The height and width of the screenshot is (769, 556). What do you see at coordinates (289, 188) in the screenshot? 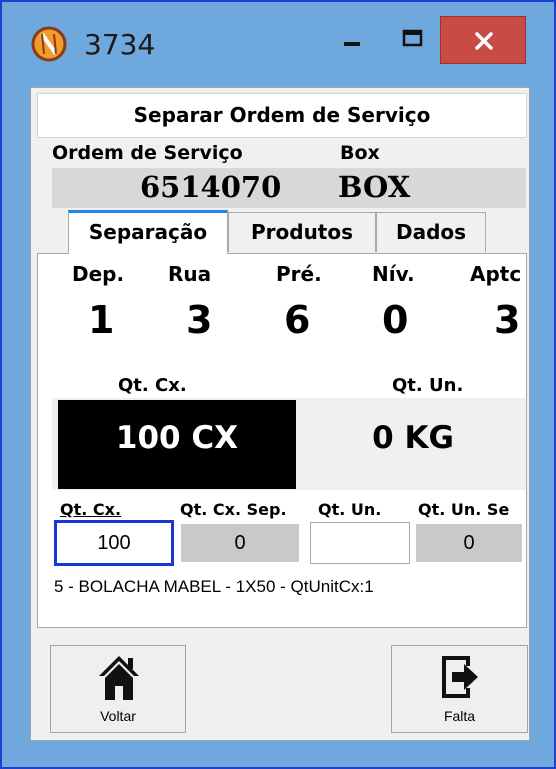
I see `ordem-box-strip` at bounding box center [289, 188].